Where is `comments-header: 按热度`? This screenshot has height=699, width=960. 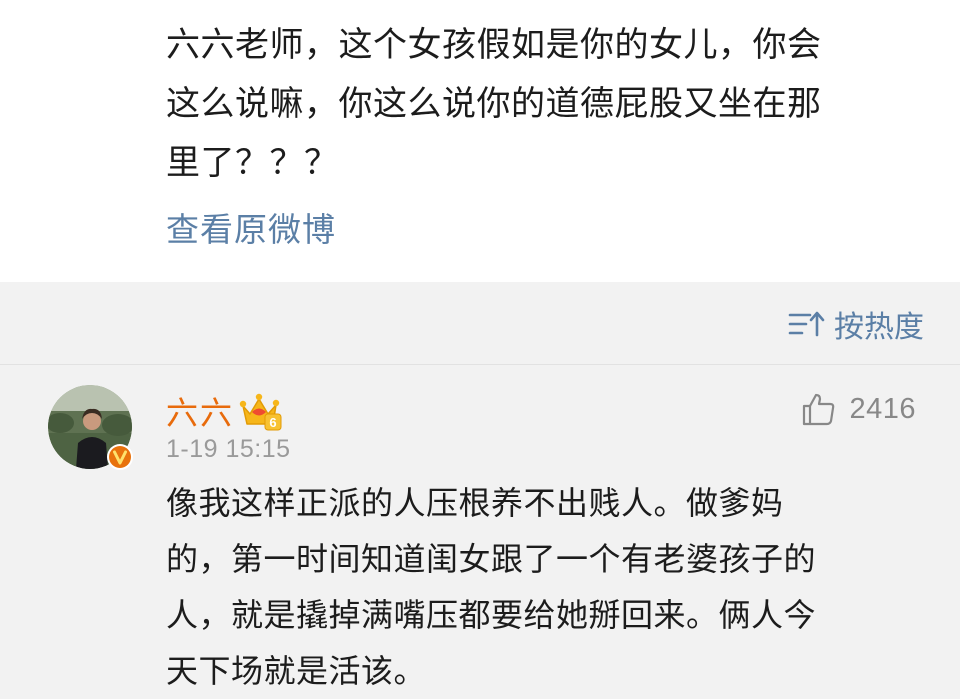 comments-header: 按热度 is located at coordinates (480, 323).